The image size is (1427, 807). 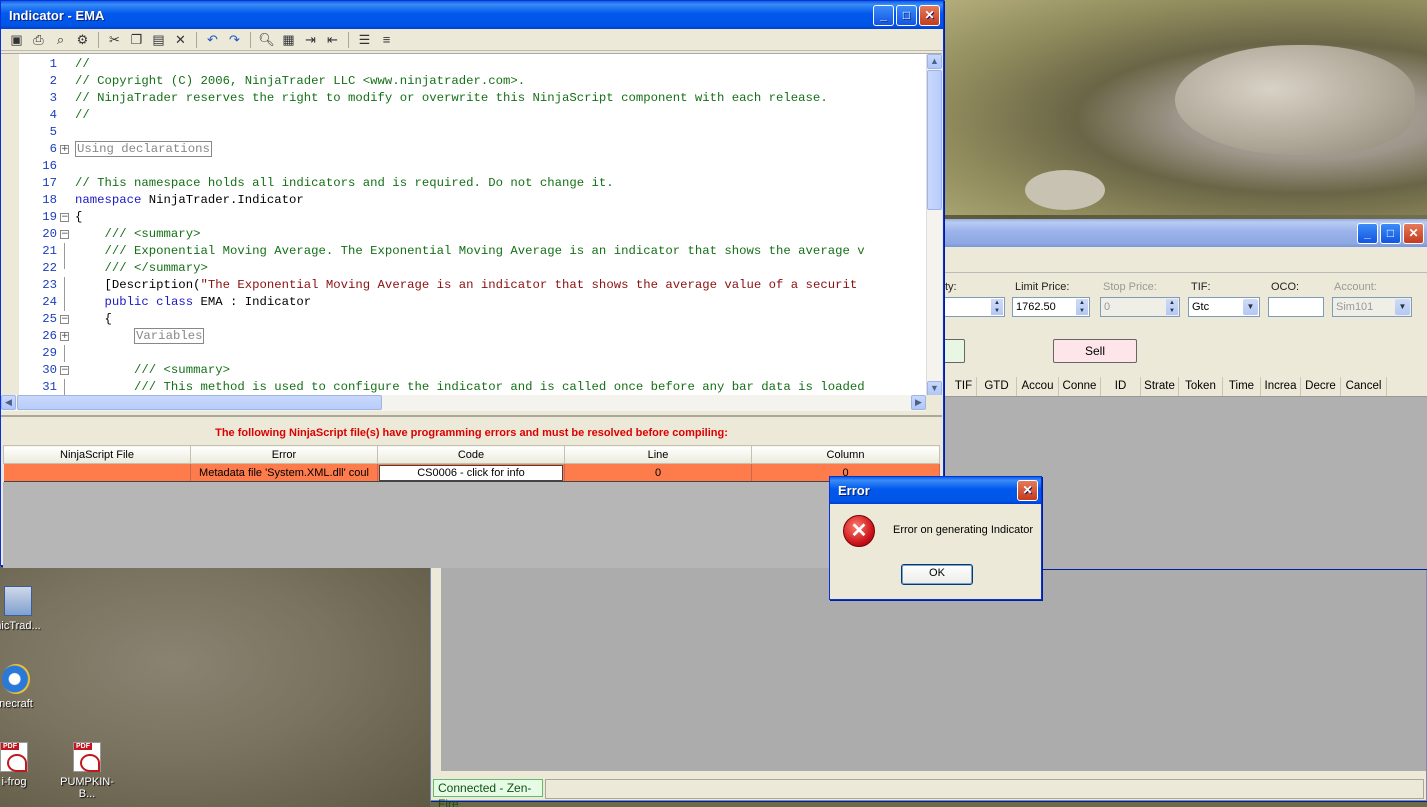 I want to click on code-text: namespace NinjaTrader.Indicator, so click(x=189, y=200).